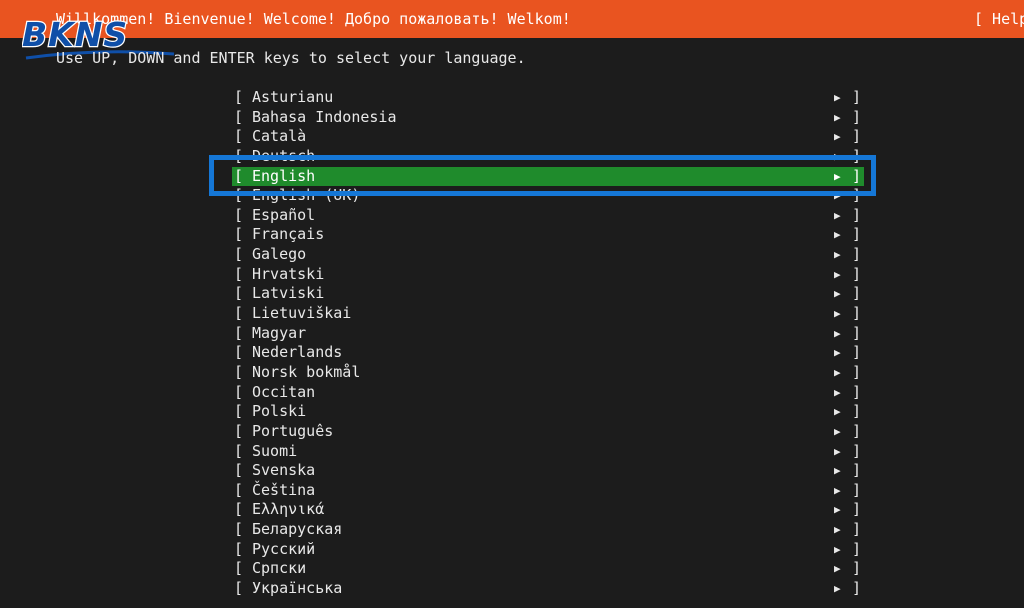 Image resolution: width=1024 pixels, height=608 pixels. What do you see at coordinates (548, 550) in the screenshot?
I see `language-option: [Русский ▶]` at bounding box center [548, 550].